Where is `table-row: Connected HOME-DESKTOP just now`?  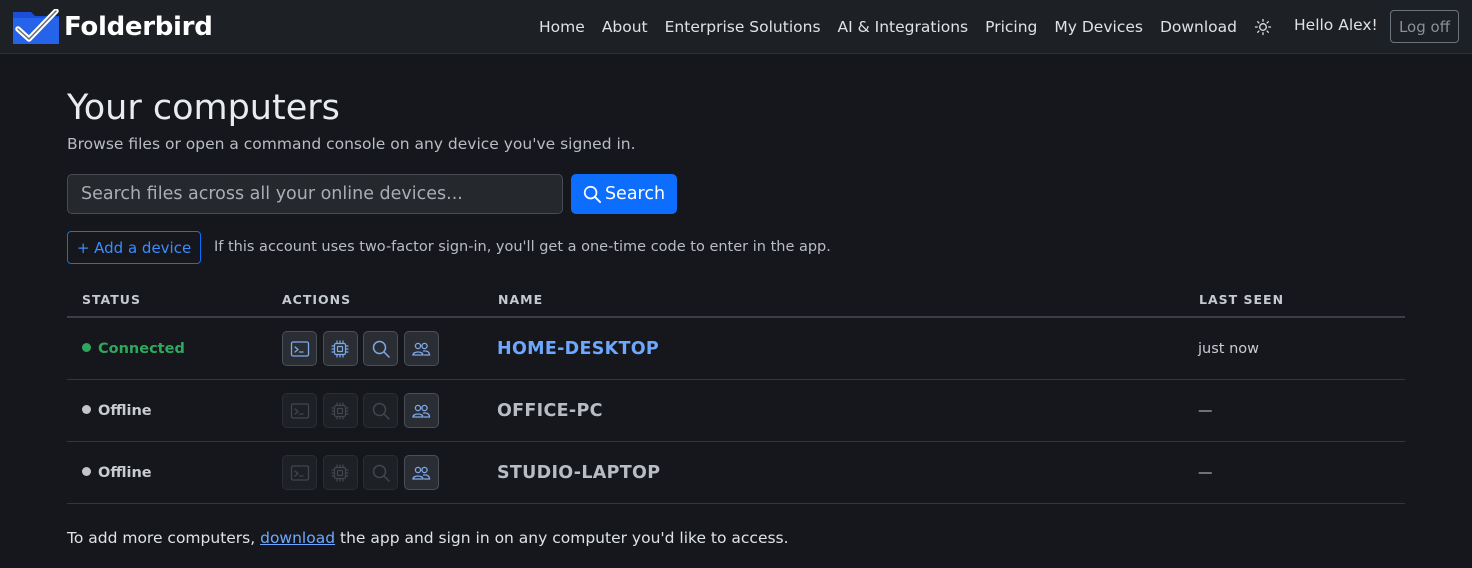
table-row: Connected HOME-DESKTOP just now is located at coordinates (736, 349).